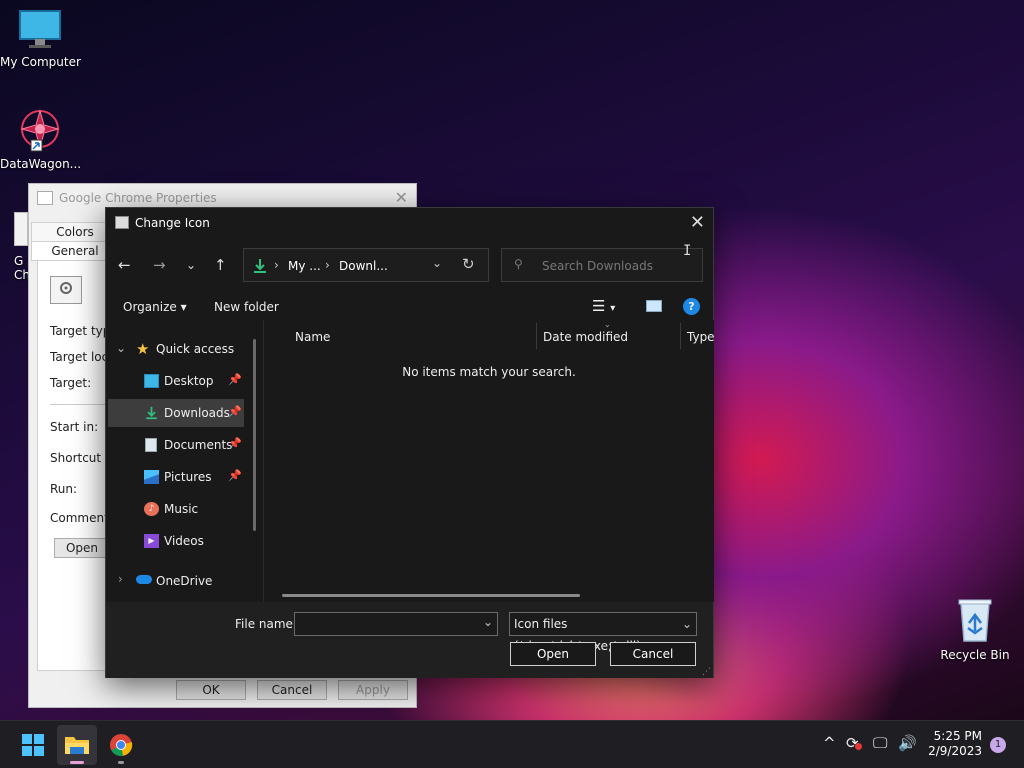  What do you see at coordinates (597, 266) in the screenshot?
I see `search-placeholder: Search Downloads` at bounding box center [597, 266].